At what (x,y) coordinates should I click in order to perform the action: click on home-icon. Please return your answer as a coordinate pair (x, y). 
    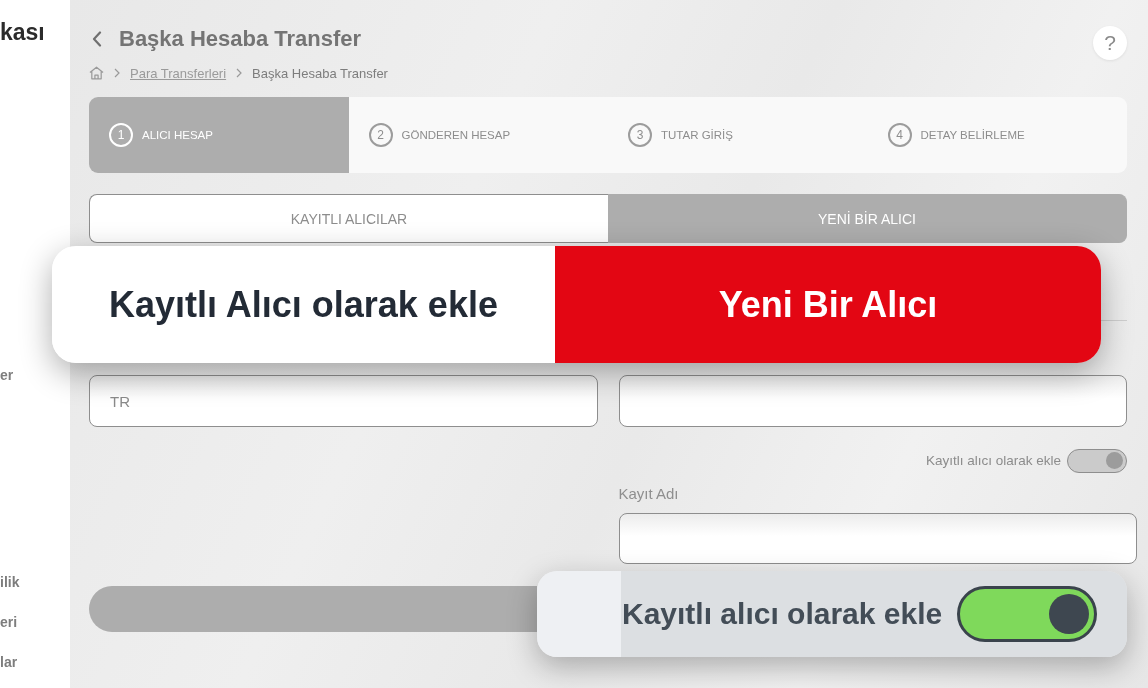
    Looking at the image, I should click on (96, 73).